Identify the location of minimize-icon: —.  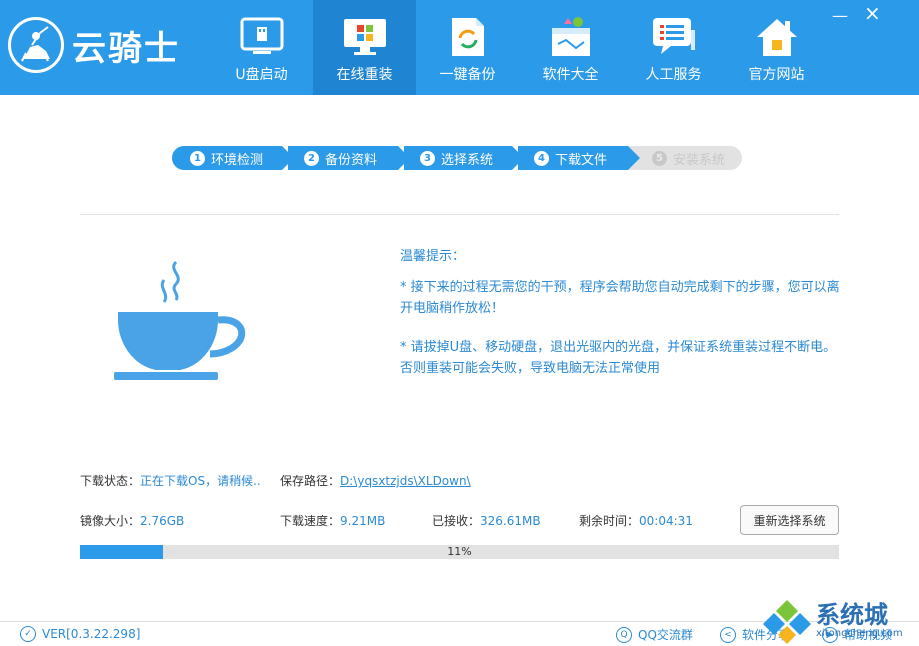
(840, 16).